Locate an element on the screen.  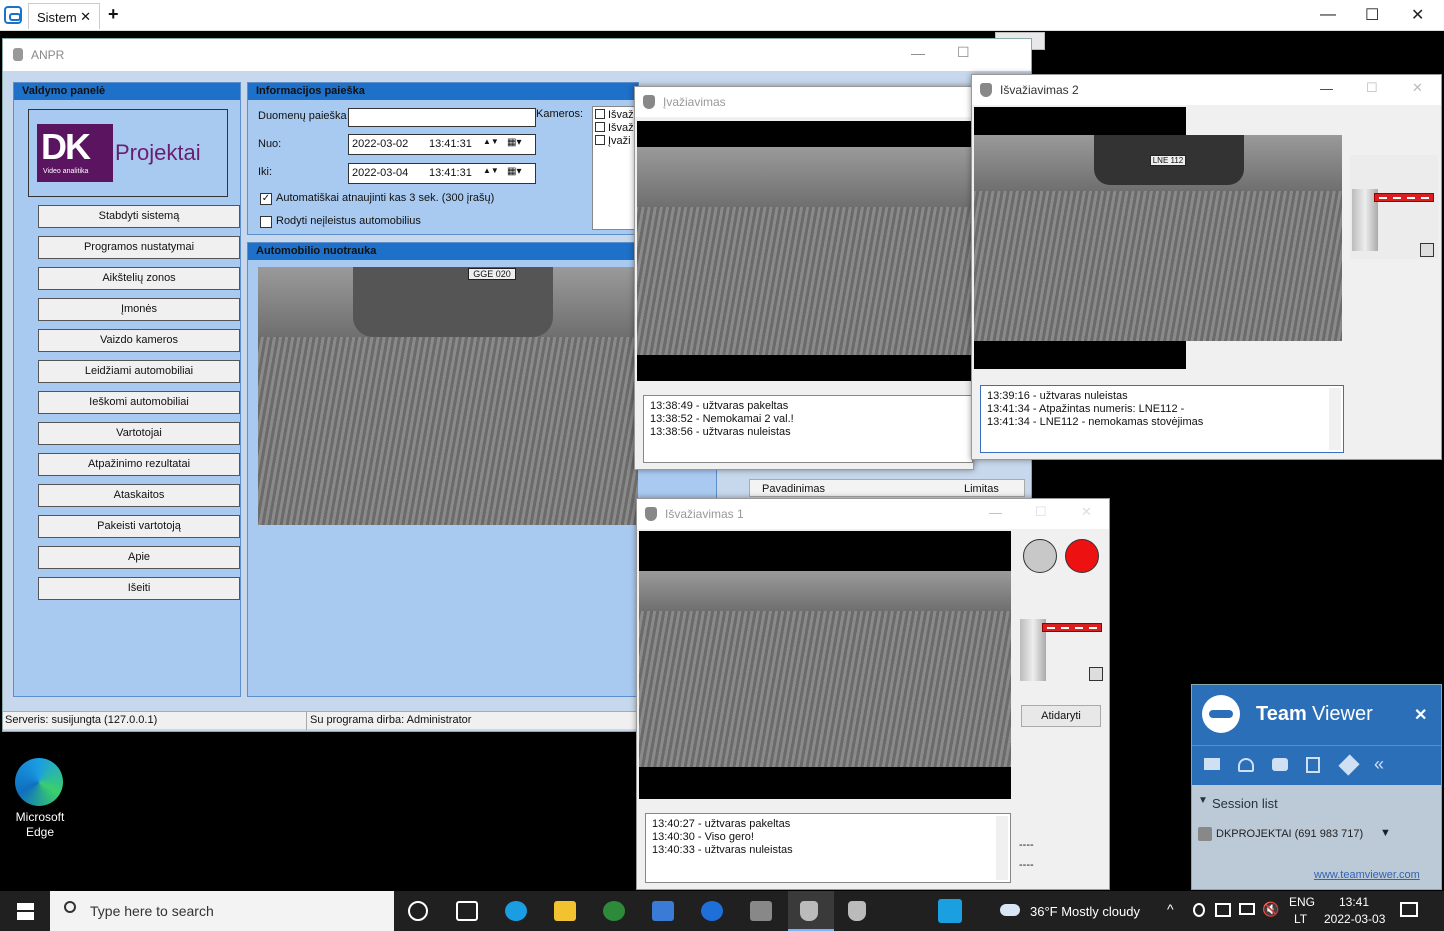
plate-label: GGE 020 is located at coordinates (492, 274).